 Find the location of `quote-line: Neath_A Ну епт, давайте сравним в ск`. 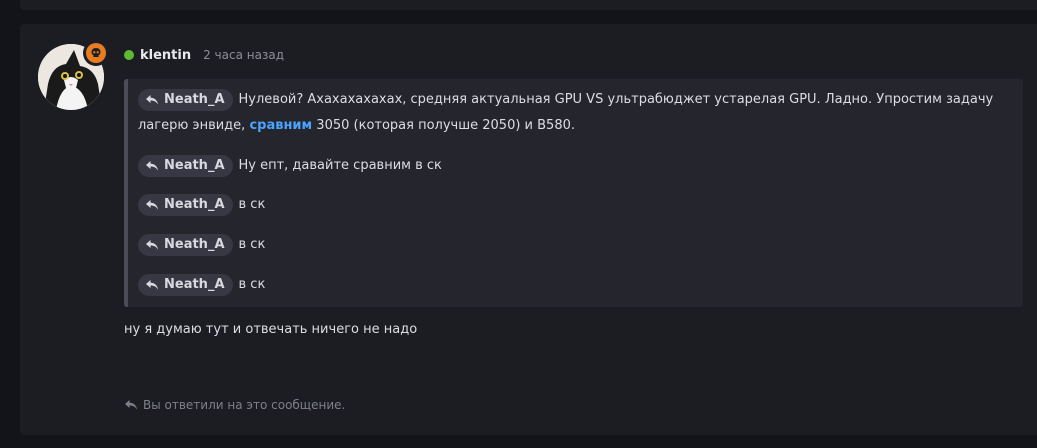

quote-line: Neath_A Ну епт, давайте сравним в ск is located at coordinates (573, 166).